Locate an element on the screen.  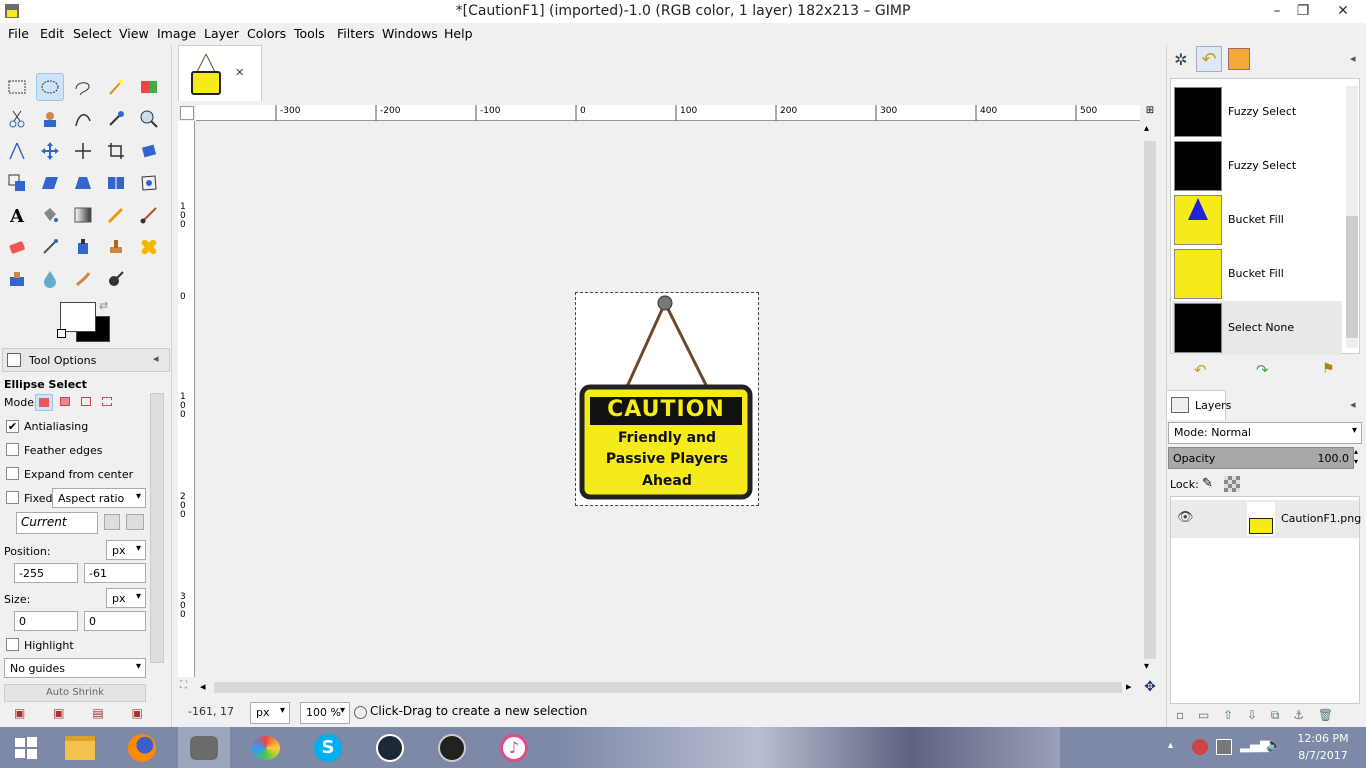
scroll-left-icon: ◂ is located at coordinates (203, 686).